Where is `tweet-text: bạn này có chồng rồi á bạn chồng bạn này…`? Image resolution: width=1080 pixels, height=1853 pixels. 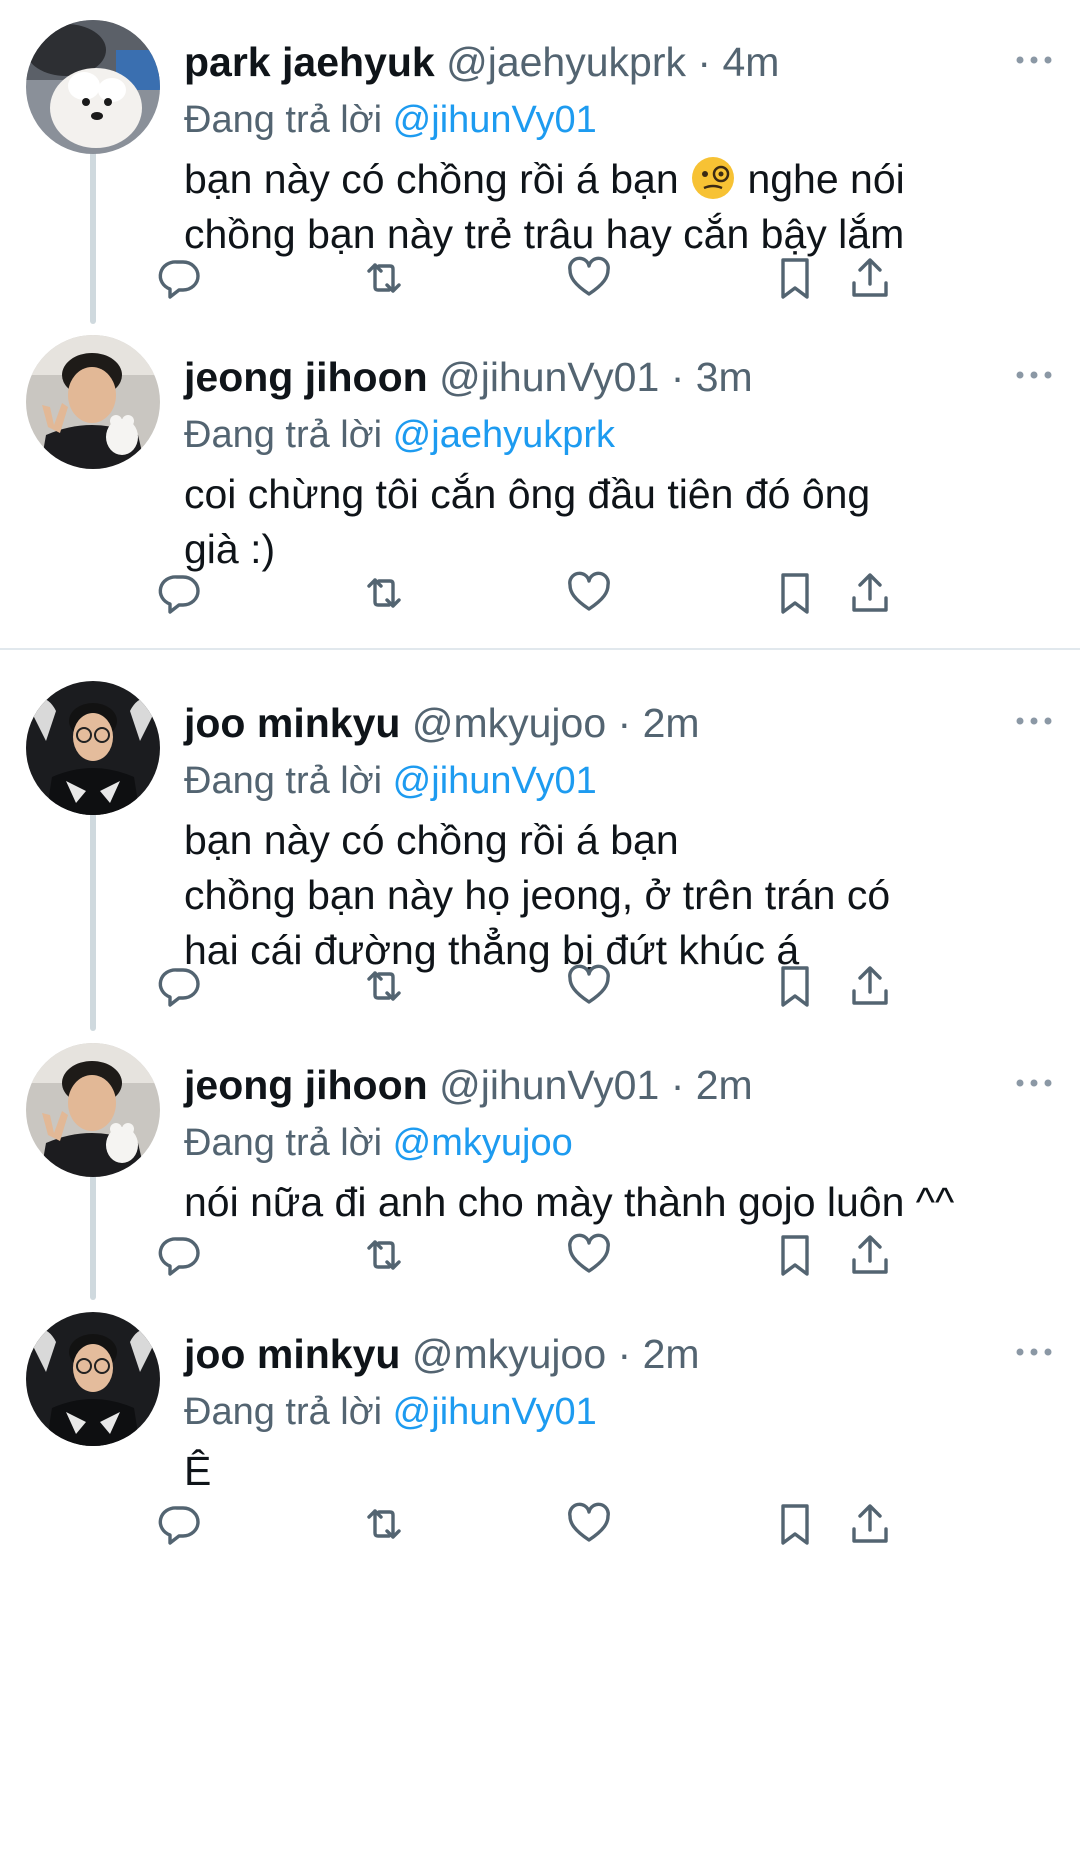 tweet-text: bạn này có chồng rồi á bạn chồng bạn này… is located at coordinates (614, 895).